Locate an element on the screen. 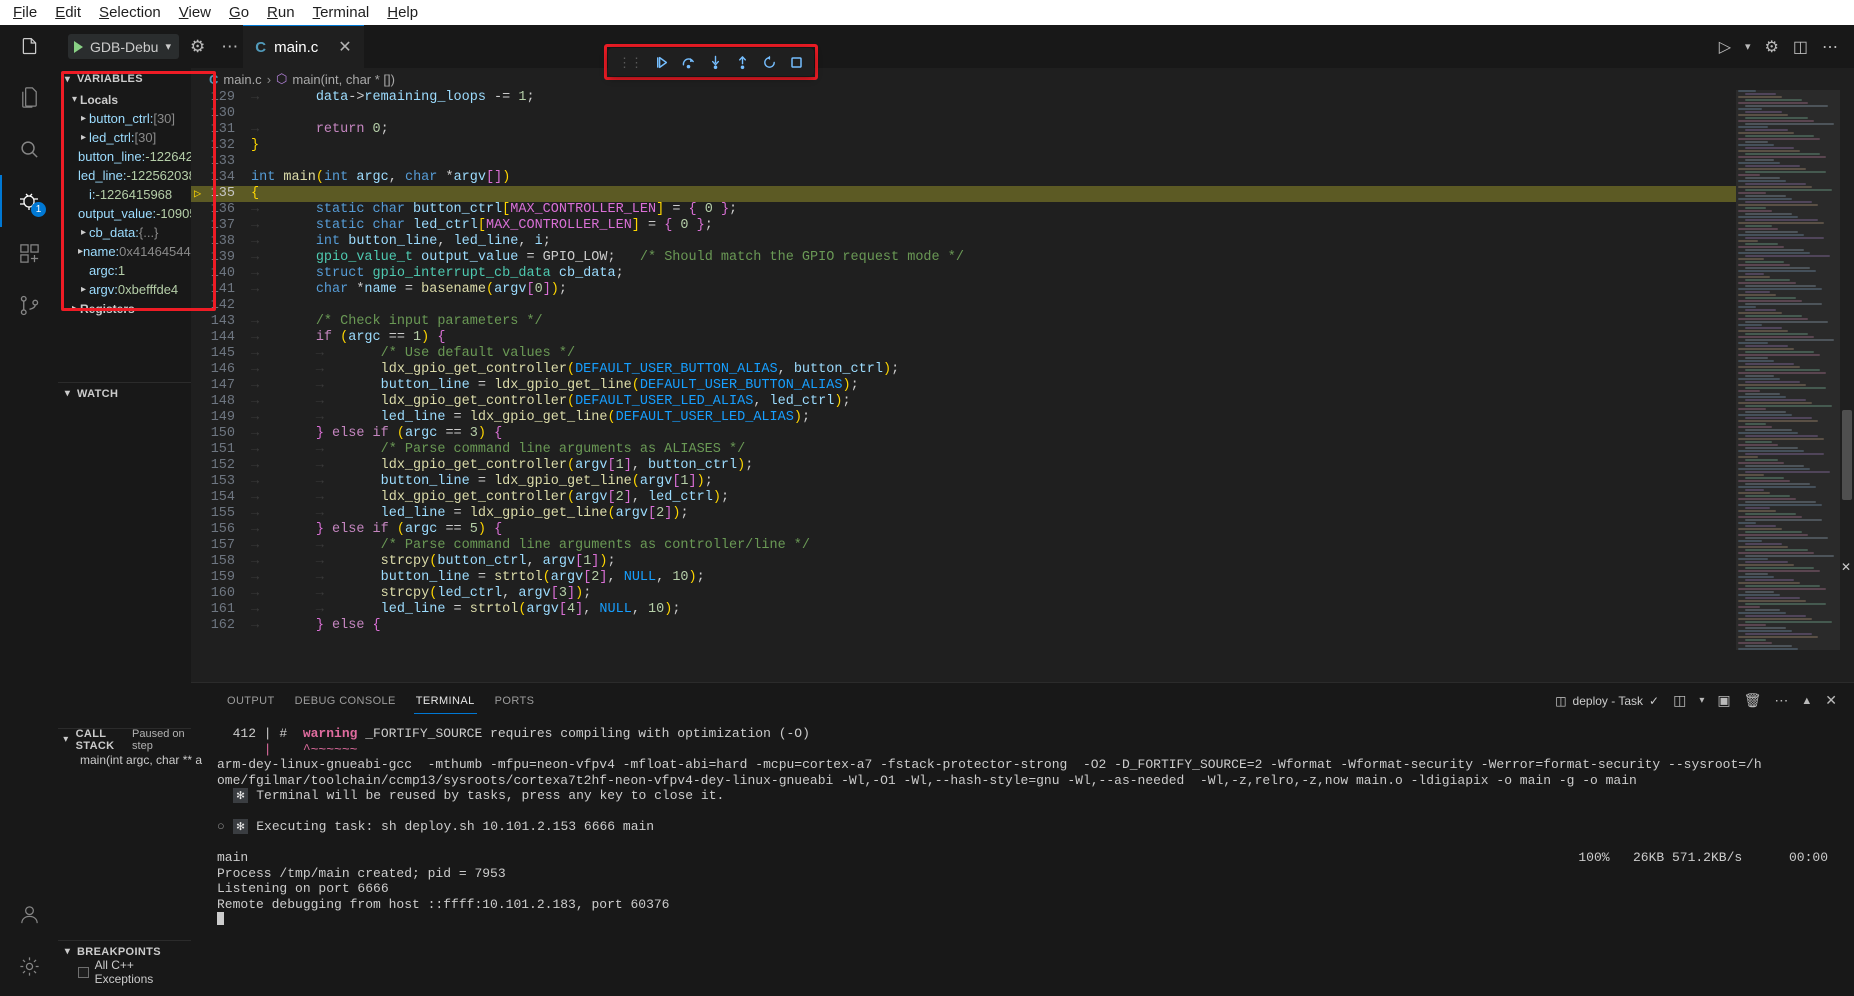 This screenshot has height=996, width=1854. code-line: 162 → } else { is located at coordinates (963, 626).